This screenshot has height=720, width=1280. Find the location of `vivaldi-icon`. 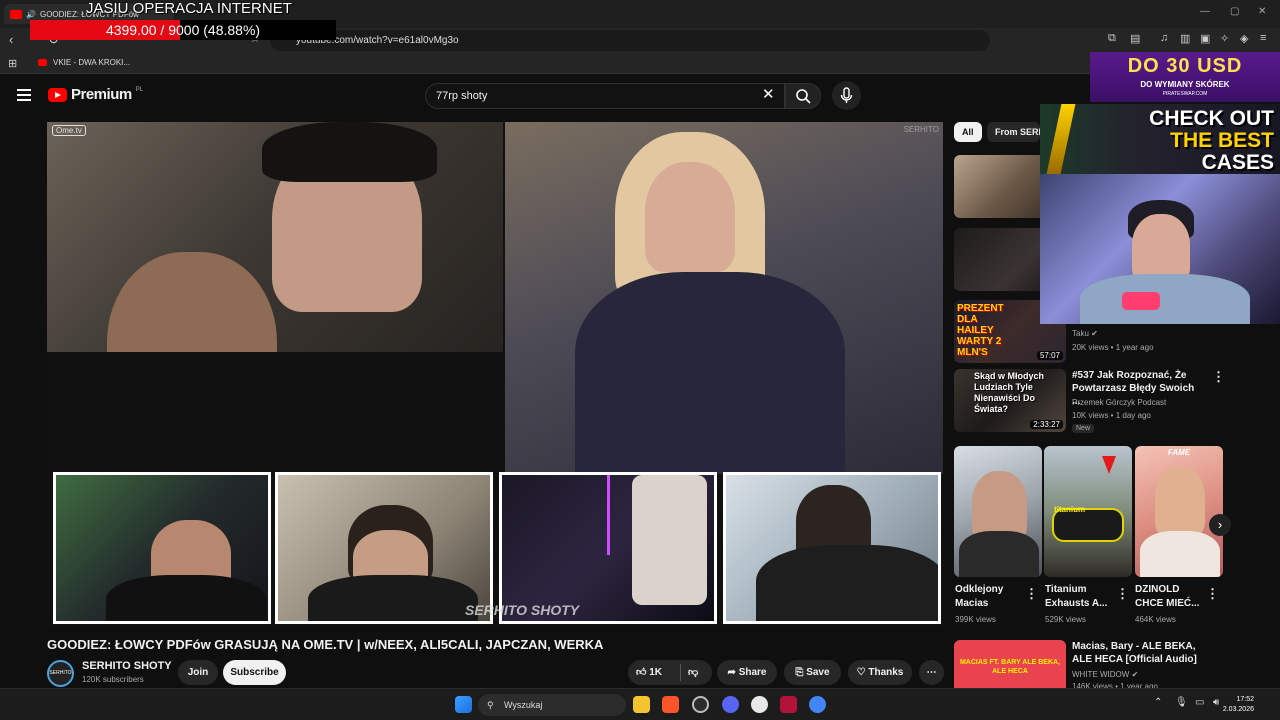

vivaldi-icon is located at coordinates (788, 704).